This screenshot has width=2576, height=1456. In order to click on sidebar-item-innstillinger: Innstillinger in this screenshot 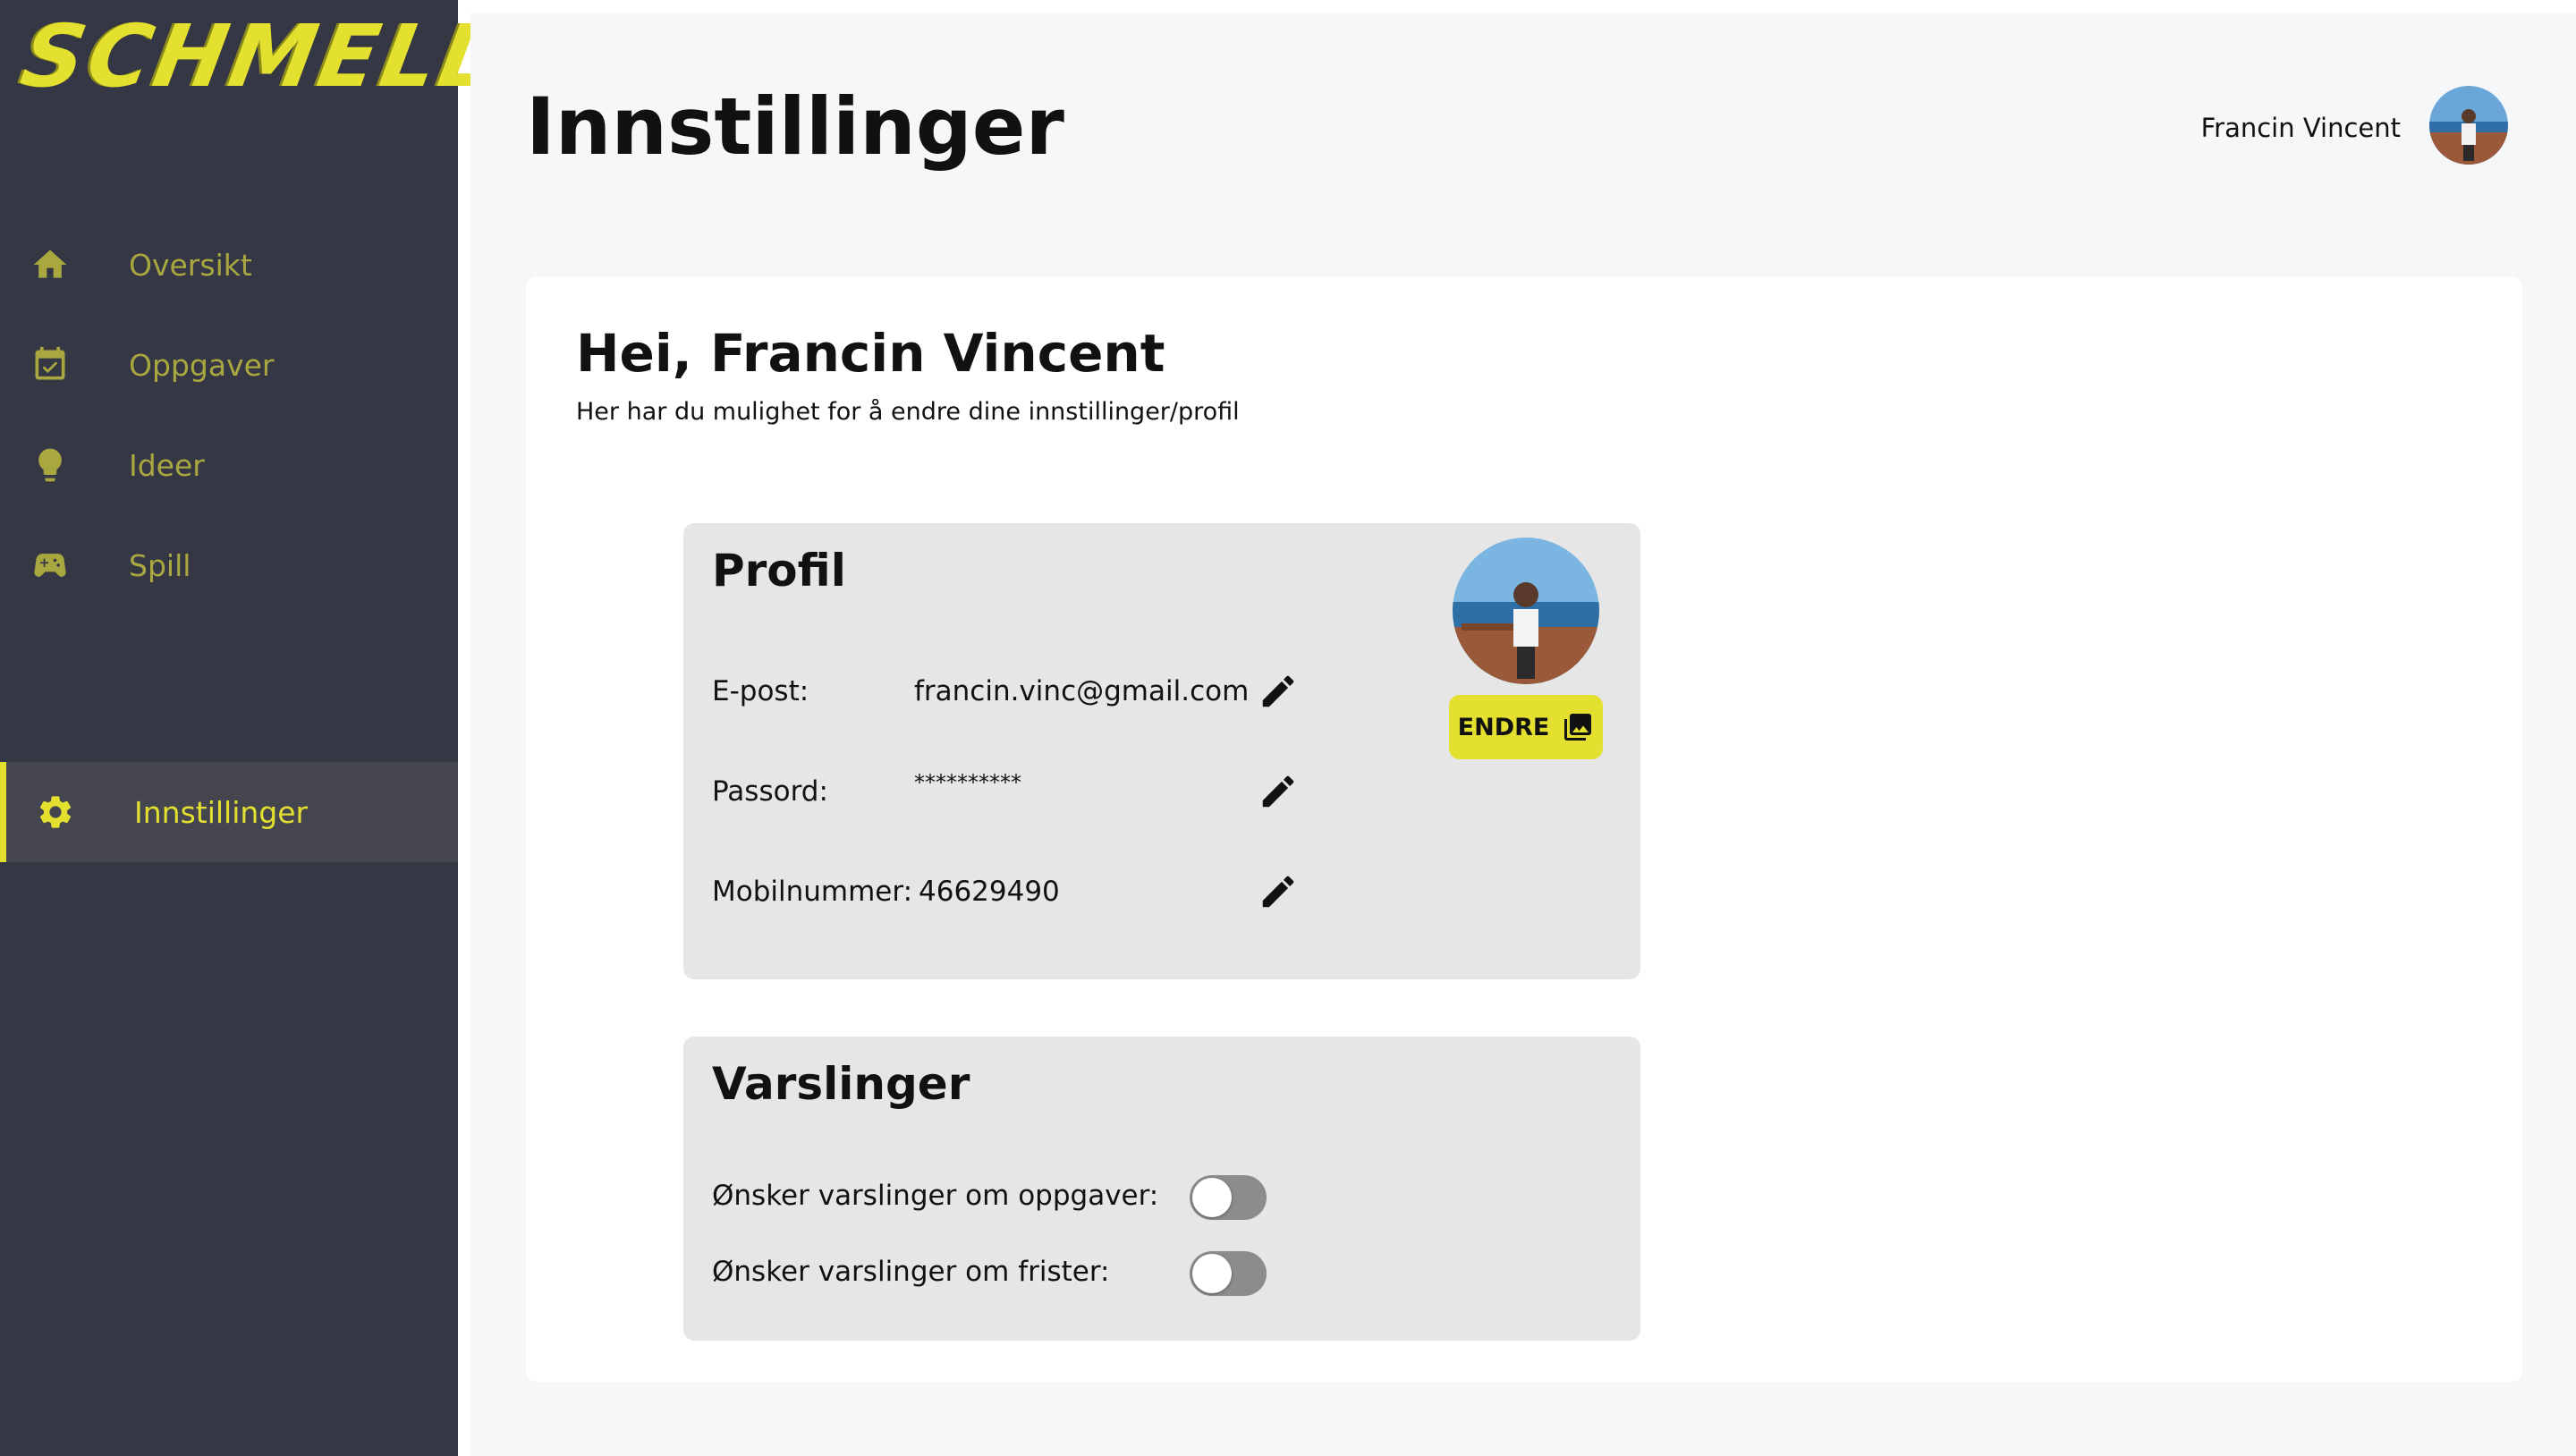, I will do `click(229, 812)`.